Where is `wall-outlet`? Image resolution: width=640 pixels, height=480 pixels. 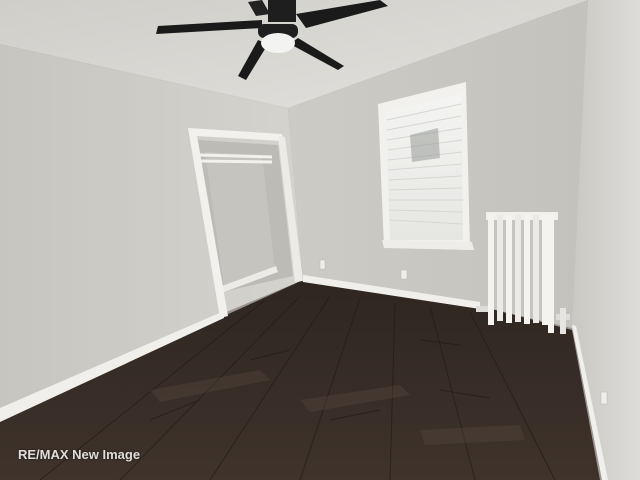
wall-outlet is located at coordinates (404, 274).